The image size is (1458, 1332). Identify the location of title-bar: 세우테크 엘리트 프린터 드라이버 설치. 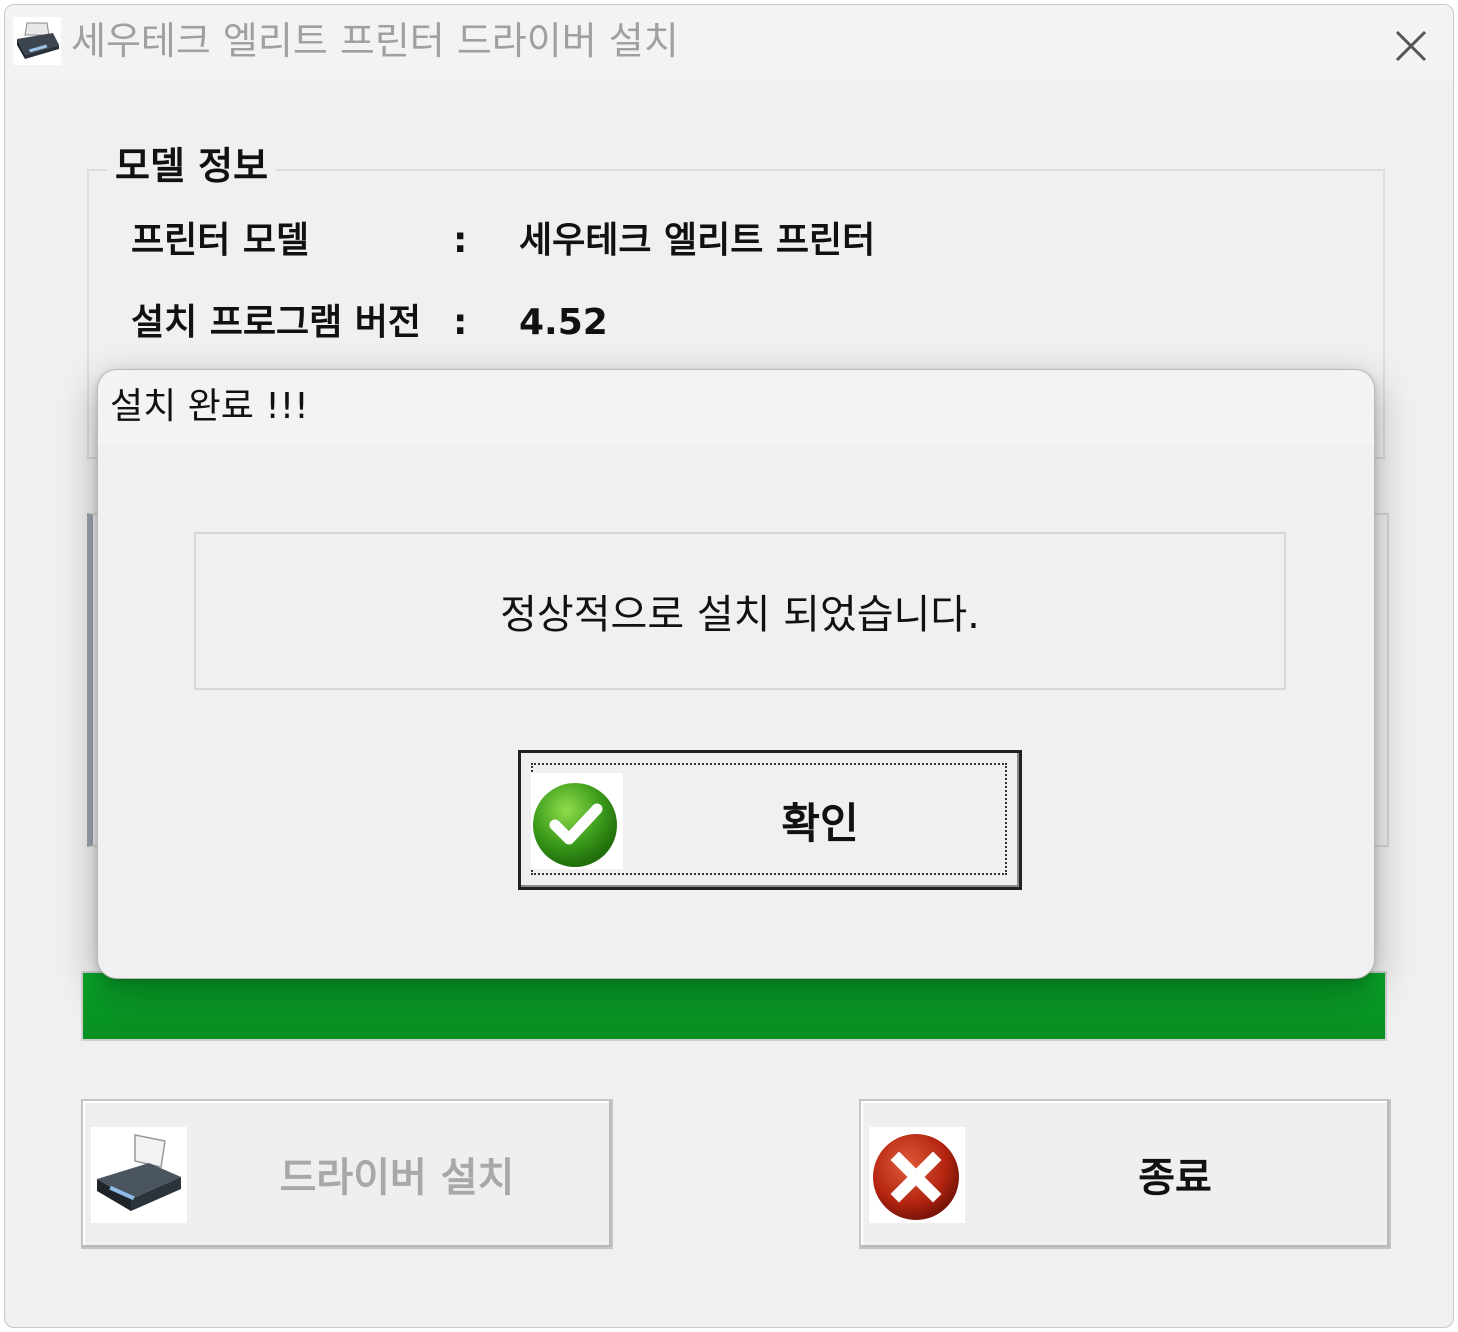
(729, 43).